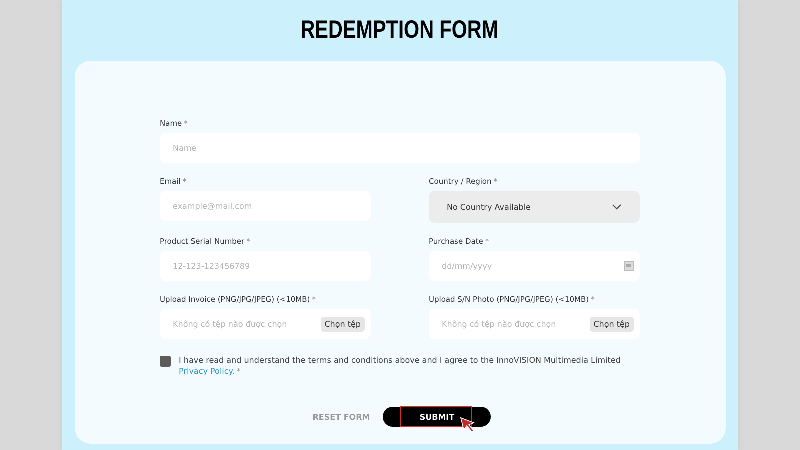 This screenshot has height=450, width=800. I want to click on country-select: No Country Available, so click(534, 207).